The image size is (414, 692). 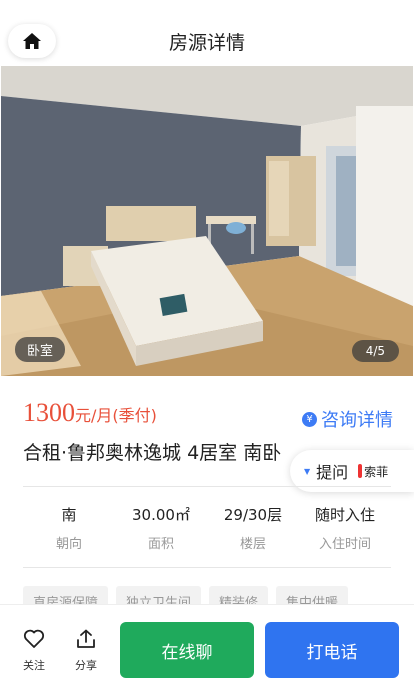 I want to click on stat-label: 楼层, so click(x=252, y=544).